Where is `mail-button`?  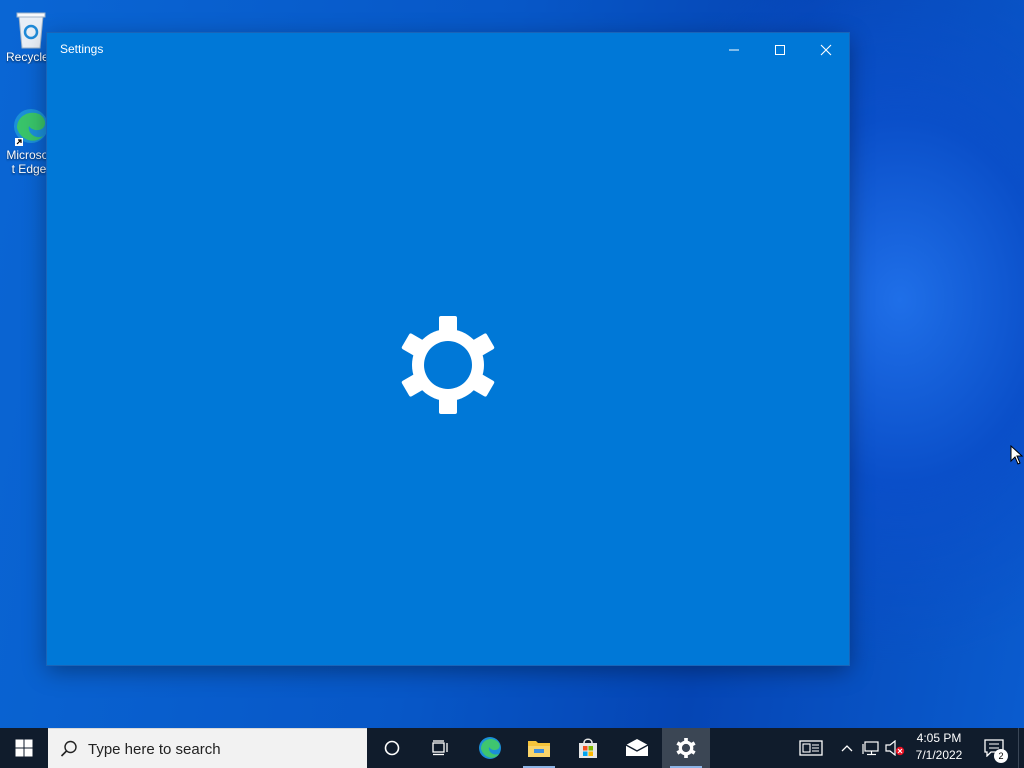 mail-button is located at coordinates (637, 748).